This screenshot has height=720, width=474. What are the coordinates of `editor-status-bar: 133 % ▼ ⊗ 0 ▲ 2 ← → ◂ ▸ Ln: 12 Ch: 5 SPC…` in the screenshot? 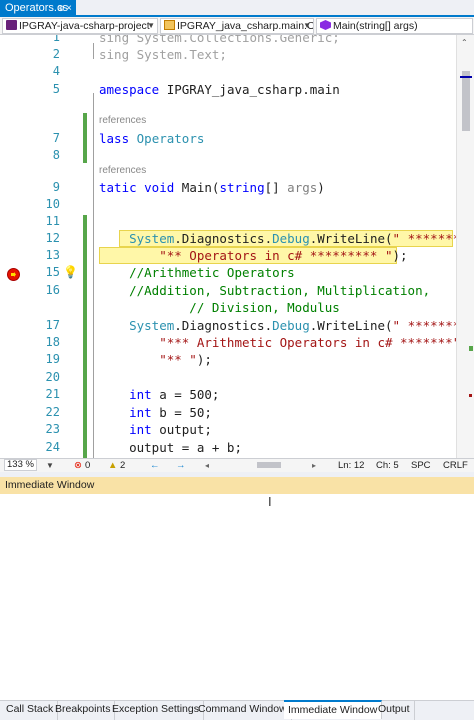 It's located at (237, 465).